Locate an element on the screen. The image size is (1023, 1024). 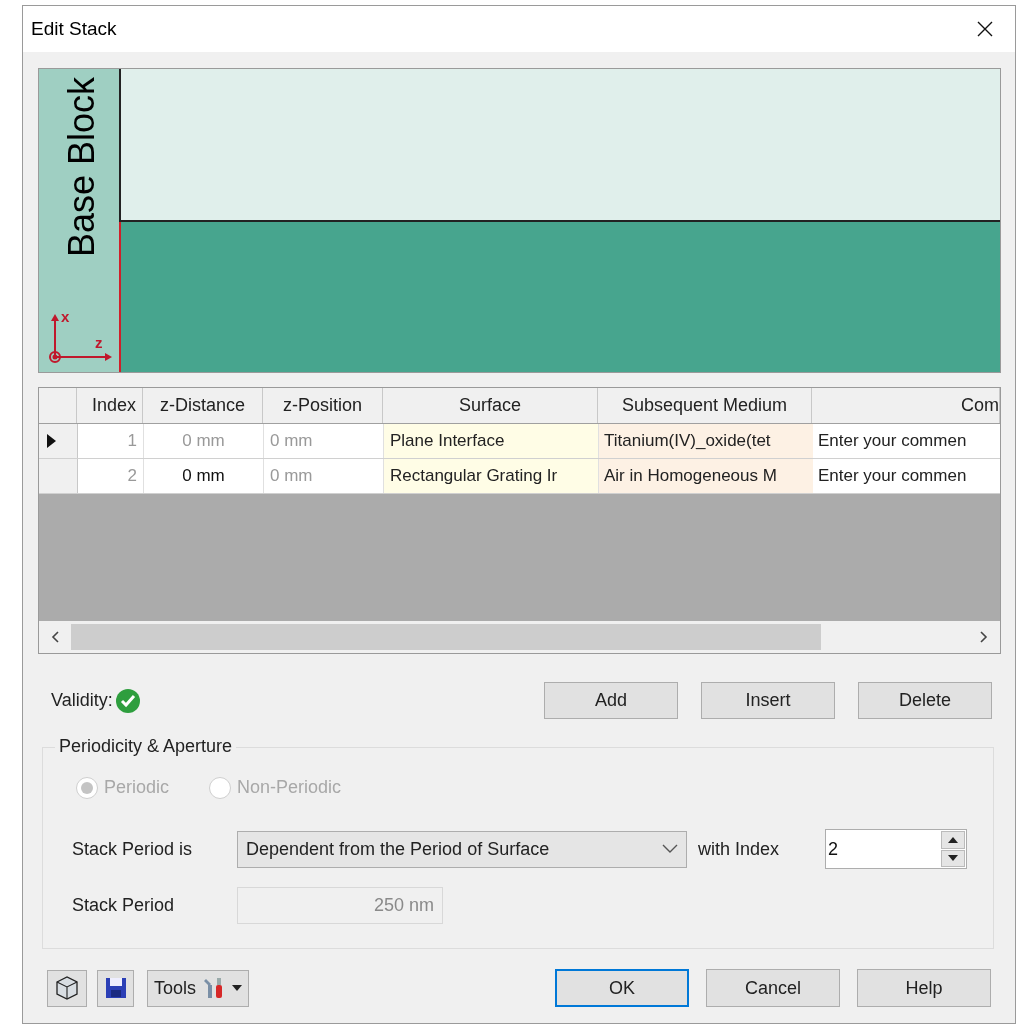
scroll-left-icon is located at coordinates (55, 637).